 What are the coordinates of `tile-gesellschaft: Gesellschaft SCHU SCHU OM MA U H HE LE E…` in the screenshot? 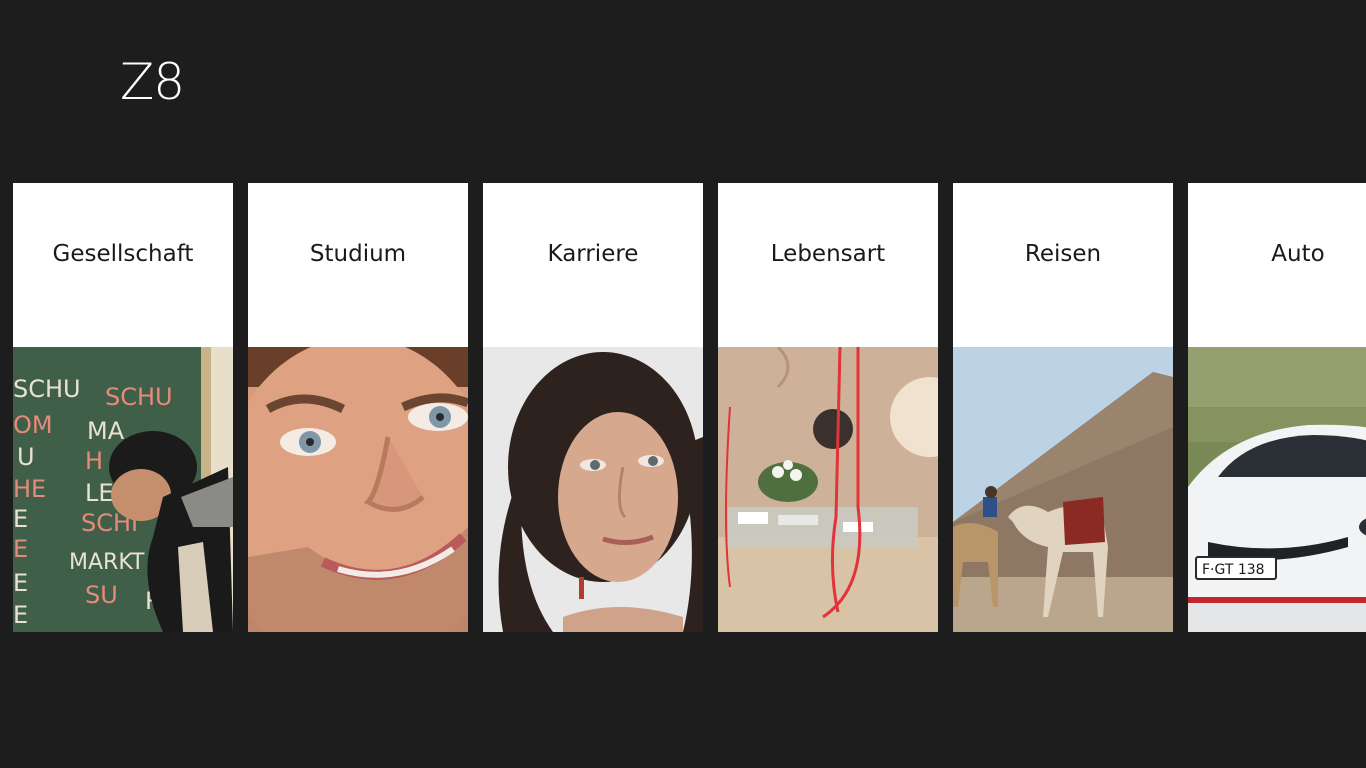 It's located at (123, 407).